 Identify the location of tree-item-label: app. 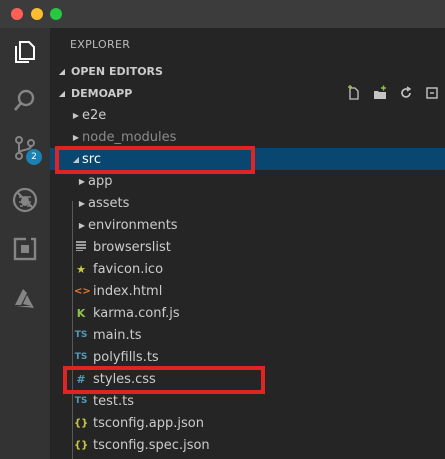
(100, 181).